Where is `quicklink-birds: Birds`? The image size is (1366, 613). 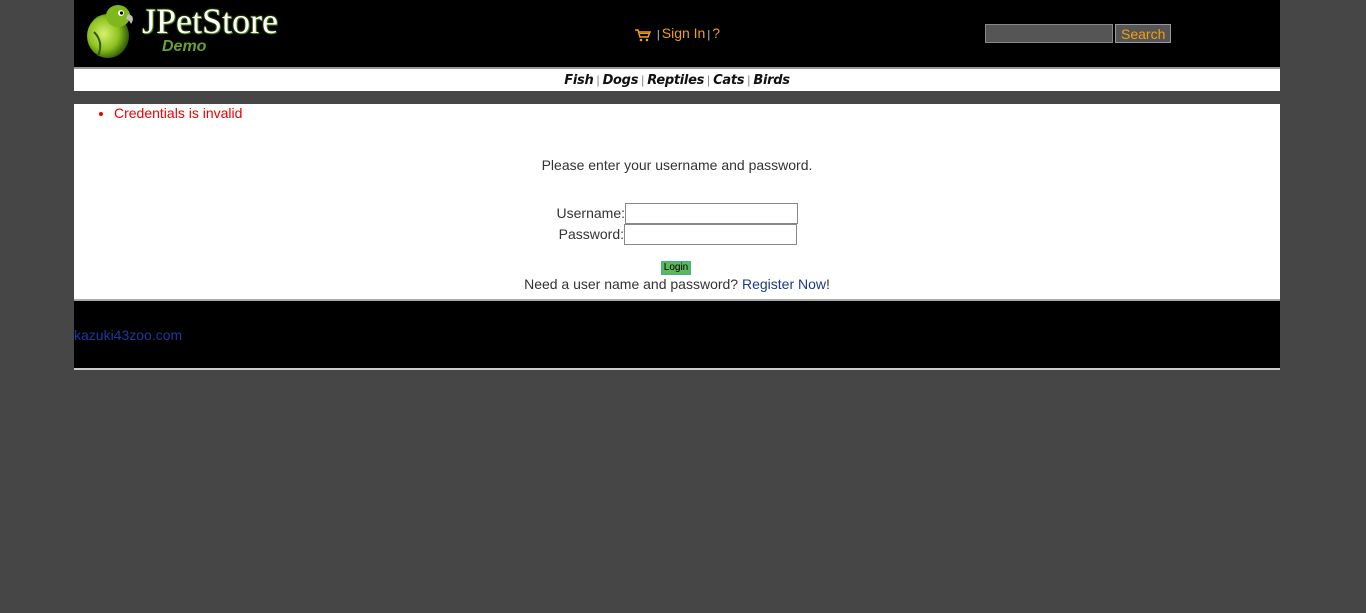
quicklink-birds: Birds is located at coordinates (771, 80).